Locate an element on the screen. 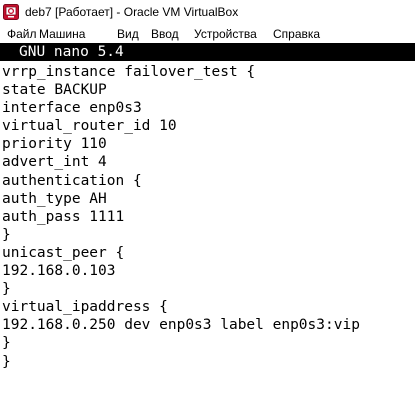  editor-line: advert_int 4 is located at coordinates (54, 162).